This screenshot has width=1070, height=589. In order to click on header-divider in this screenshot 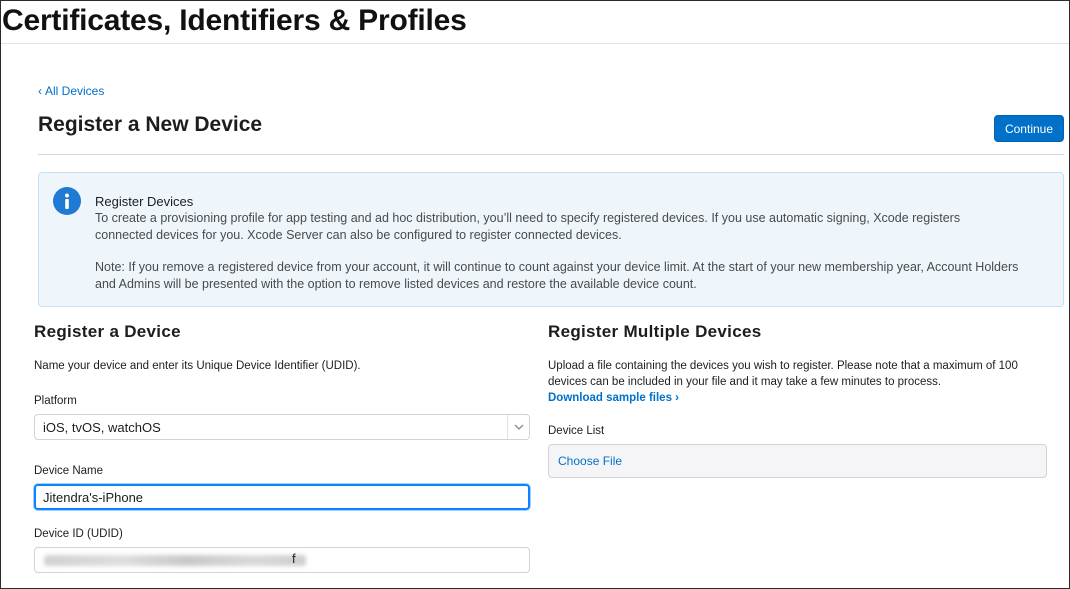, I will do `click(551, 154)`.